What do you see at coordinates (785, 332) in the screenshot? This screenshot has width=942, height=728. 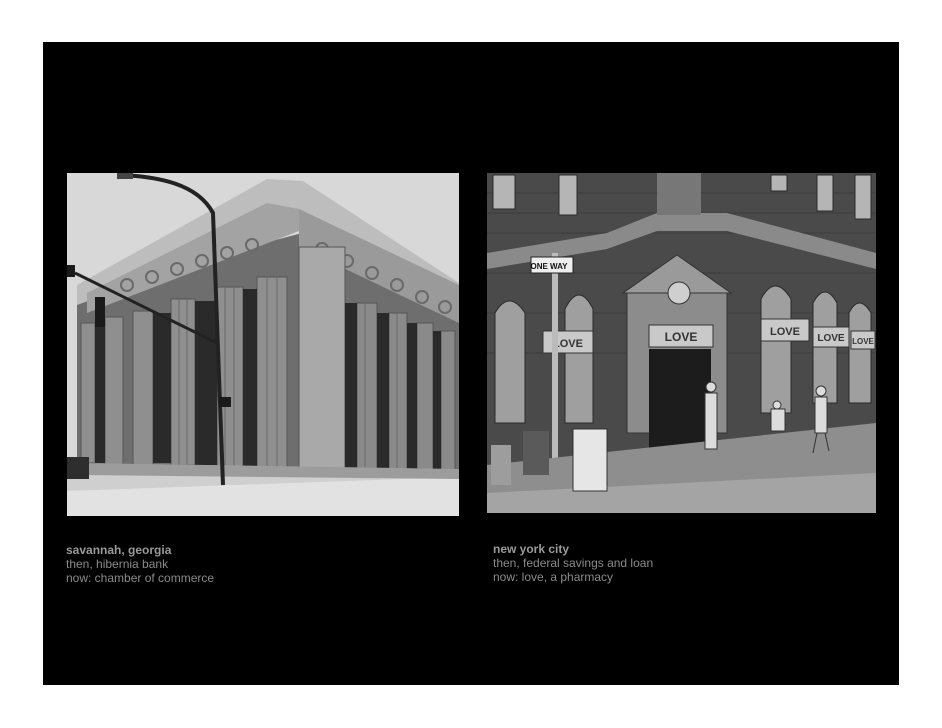 I see `sign-store-window: LOVE` at bounding box center [785, 332].